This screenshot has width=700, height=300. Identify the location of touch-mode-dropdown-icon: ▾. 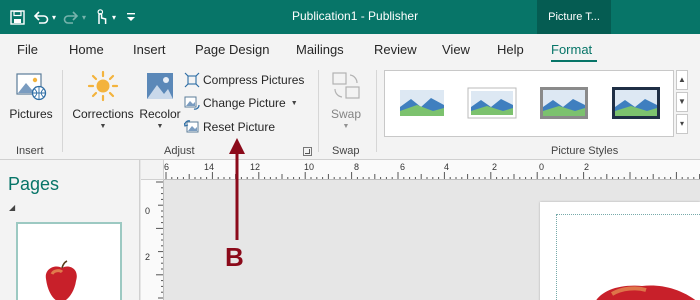
(114, 17).